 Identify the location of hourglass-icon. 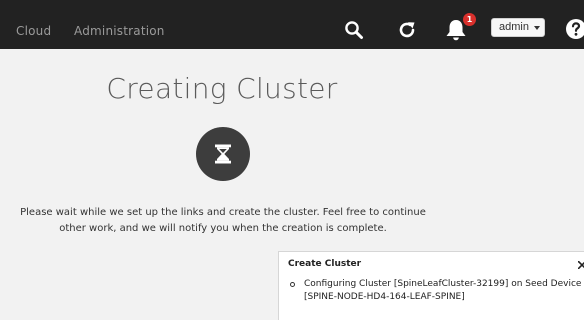
(223, 154).